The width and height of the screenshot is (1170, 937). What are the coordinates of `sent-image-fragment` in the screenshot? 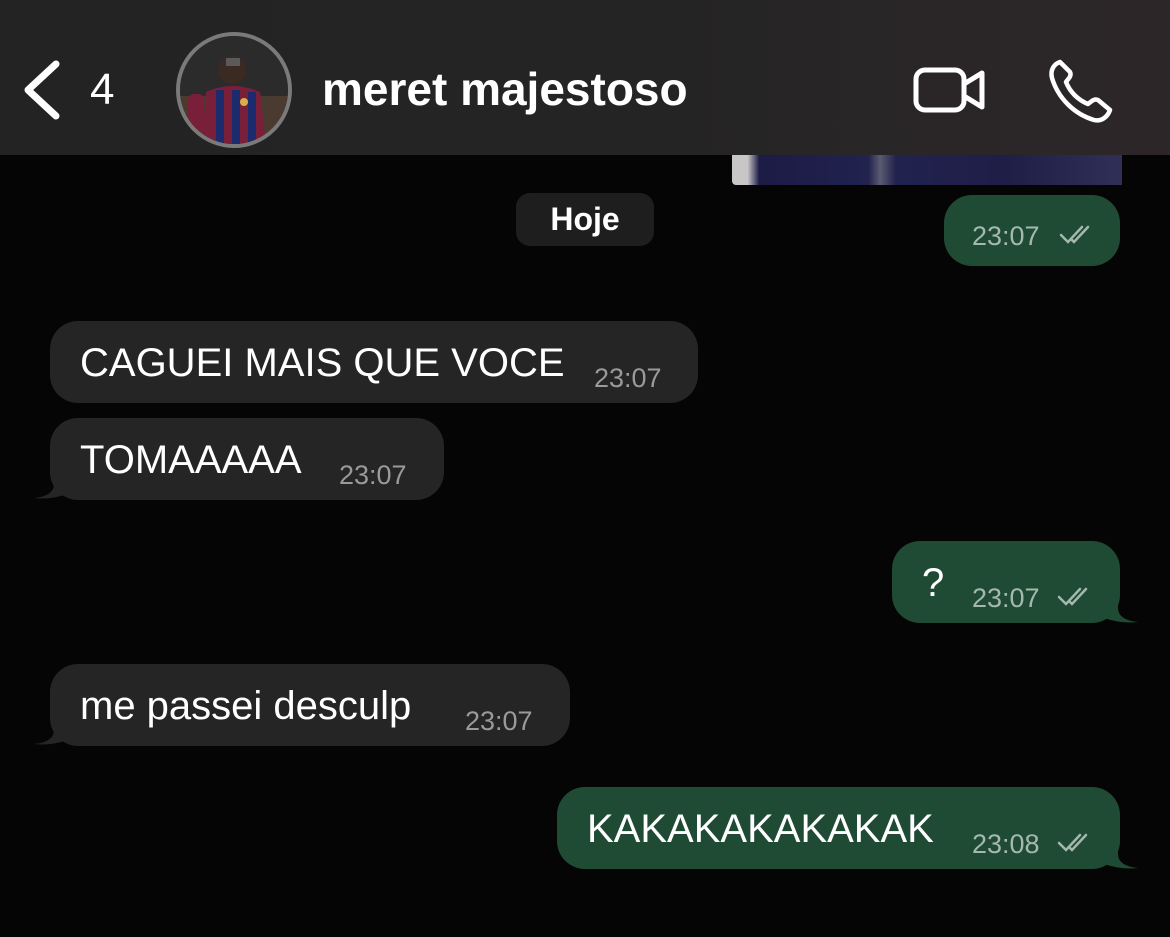 It's located at (927, 170).